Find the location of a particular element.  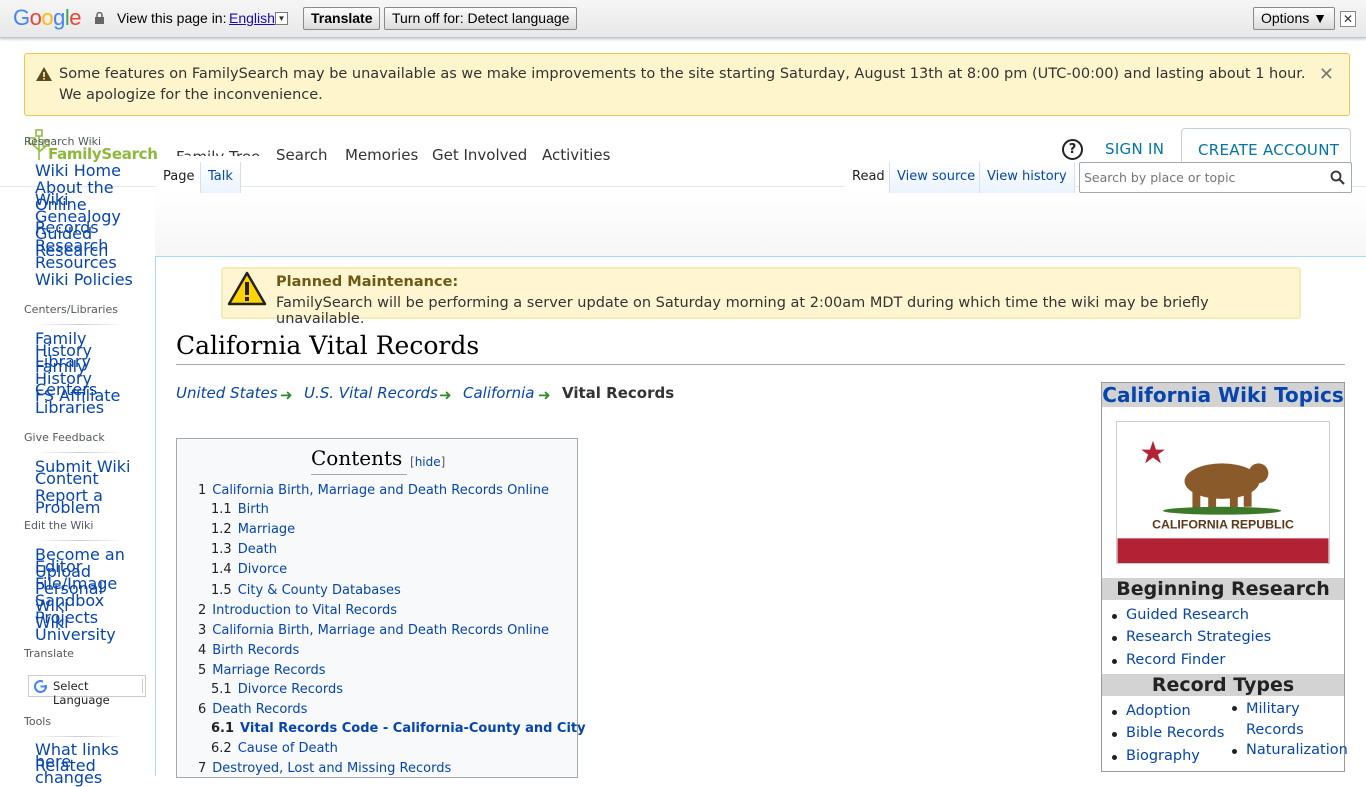

infobox-link-naturalization: Naturalization is located at coordinates (1297, 750).